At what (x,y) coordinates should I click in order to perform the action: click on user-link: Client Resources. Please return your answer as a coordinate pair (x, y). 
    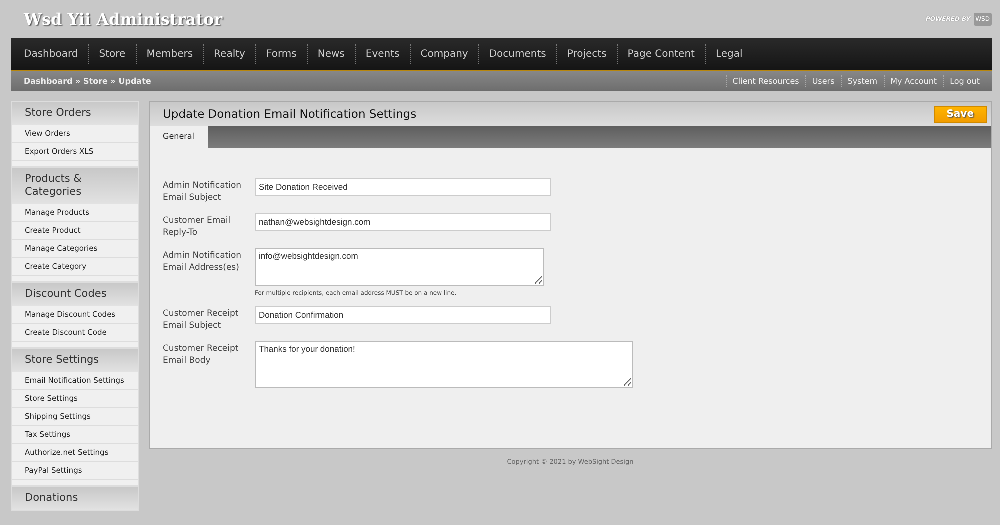
    Looking at the image, I should click on (766, 81).